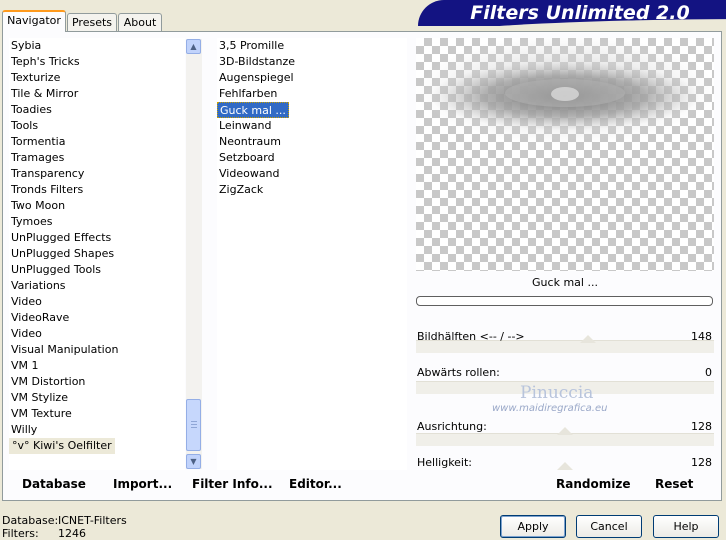  I want to click on apply-button: Apply, so click(533, 526).